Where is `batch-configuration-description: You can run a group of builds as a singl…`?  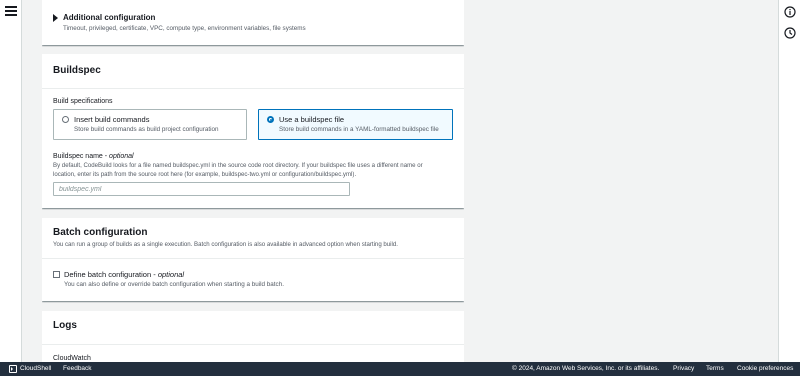 batch-configuration-description: You can run a group of builds as a singl… is located at coordinates (225, 244).